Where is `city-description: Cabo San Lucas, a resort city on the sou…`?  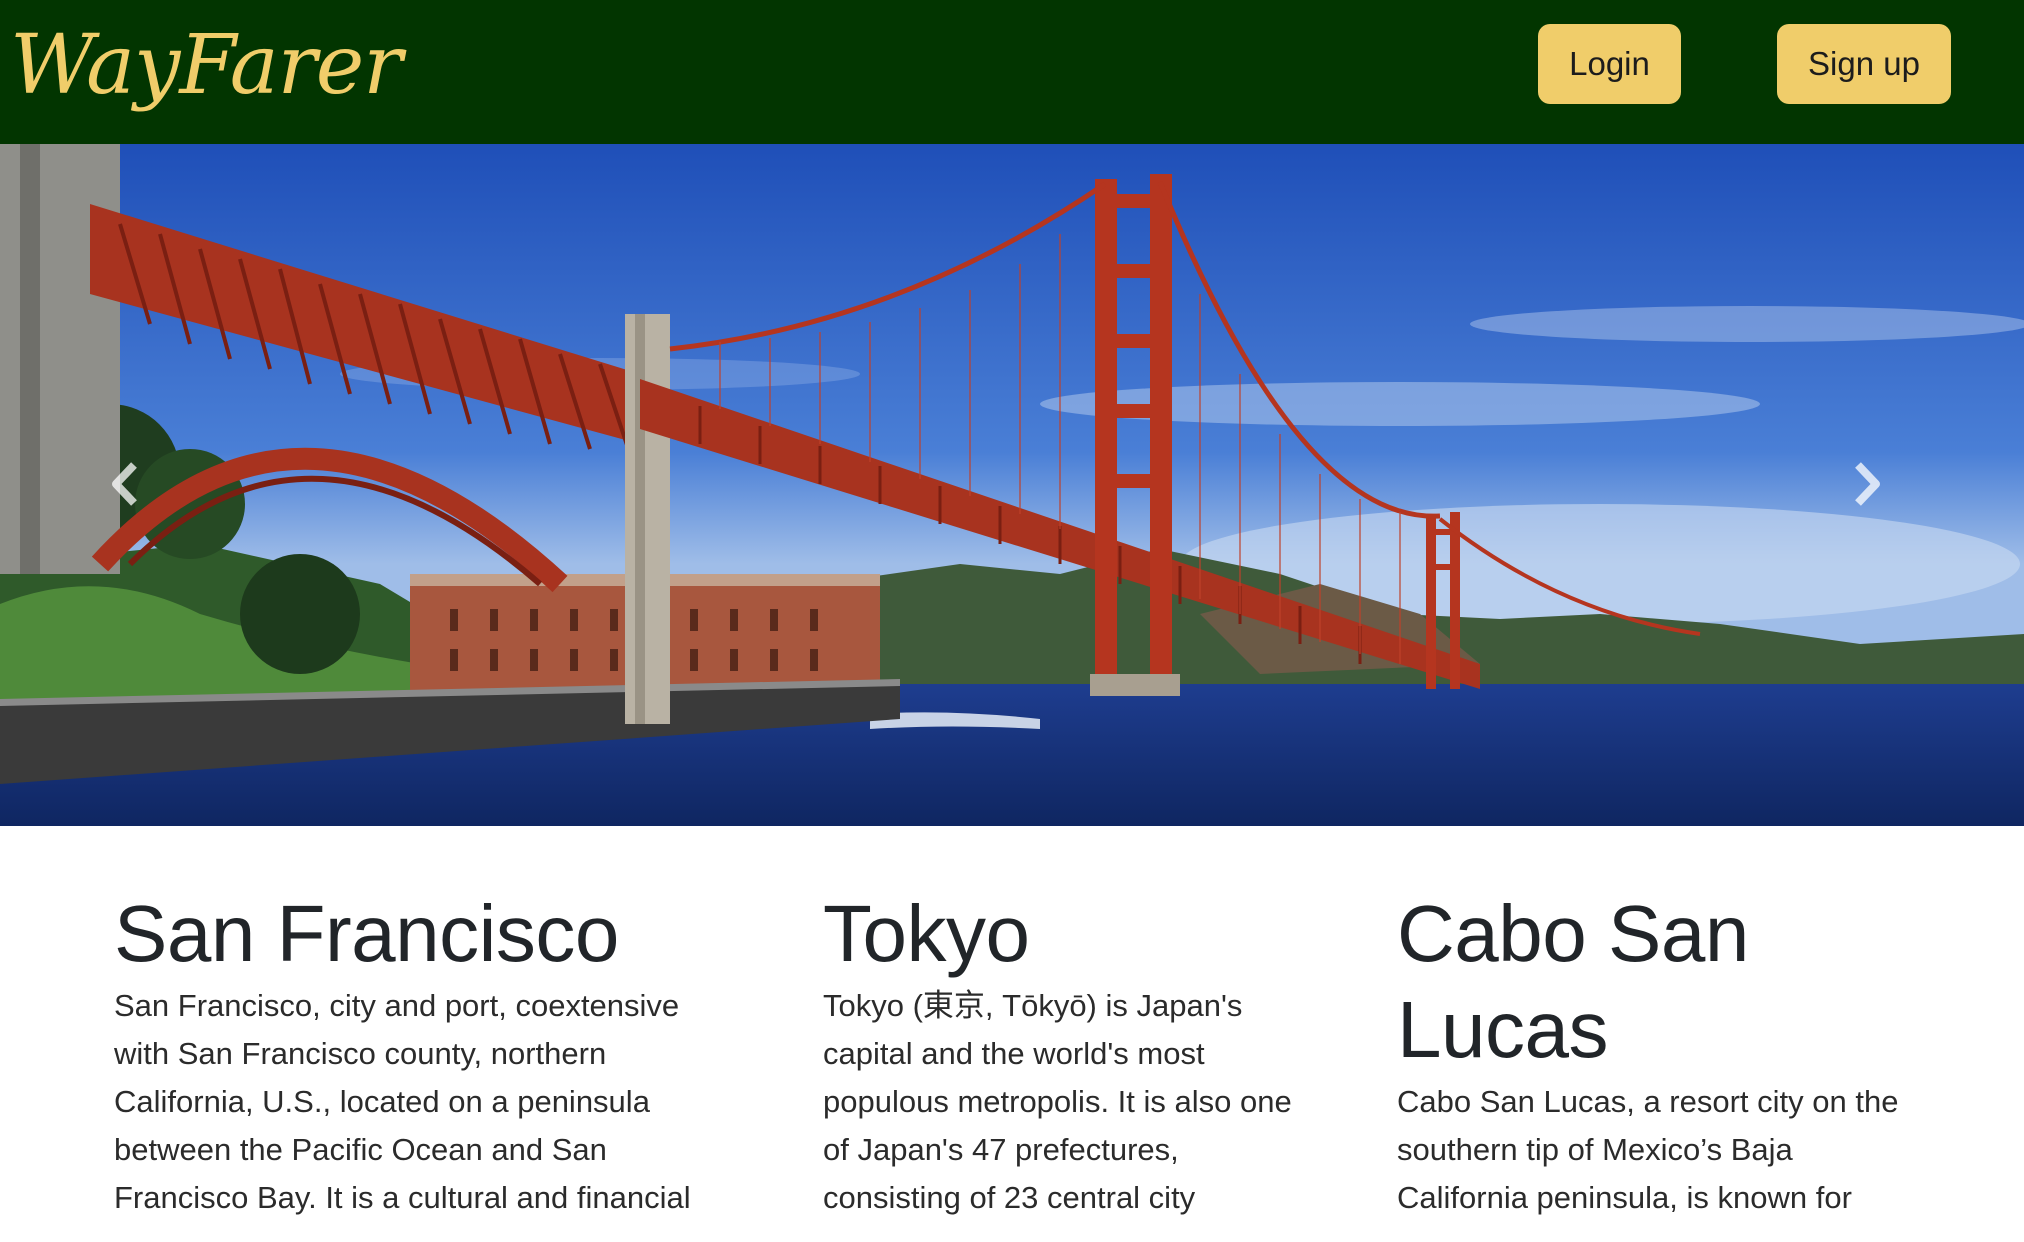
city-description: Cabo San Lucas, a resort city on the sou… is located at coordinates (1648, 1149).